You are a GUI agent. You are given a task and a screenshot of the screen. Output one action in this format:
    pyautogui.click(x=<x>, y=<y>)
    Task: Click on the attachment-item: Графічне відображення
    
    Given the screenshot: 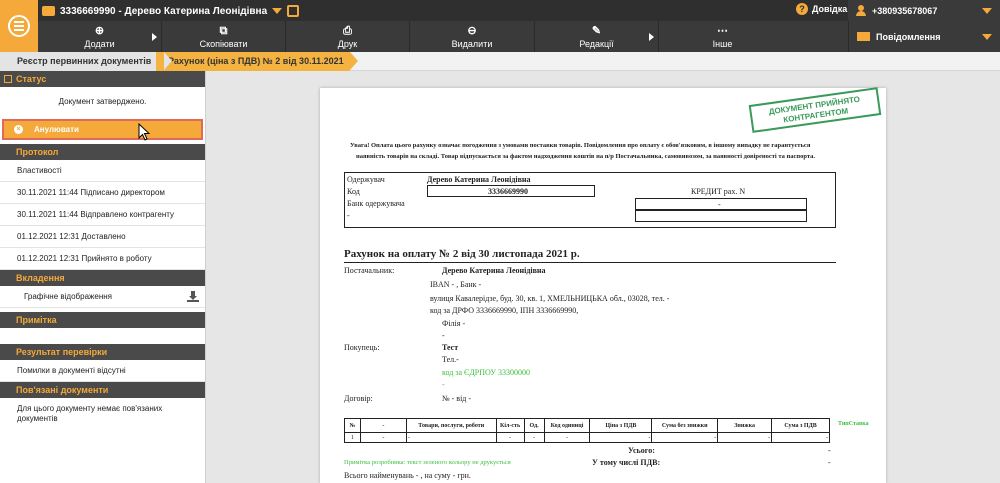 What is the action you would take?
    pyautogui.click(x=102, y=297)
    